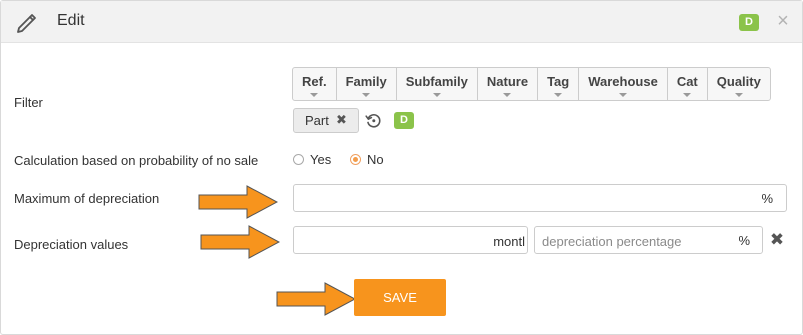 Image resolution: width=803 pixels, height=335 pixels. Describe the element at coordinates (71, 244) in the screenshot. I see `depreciation-values-label: Depreciation values` at that location.